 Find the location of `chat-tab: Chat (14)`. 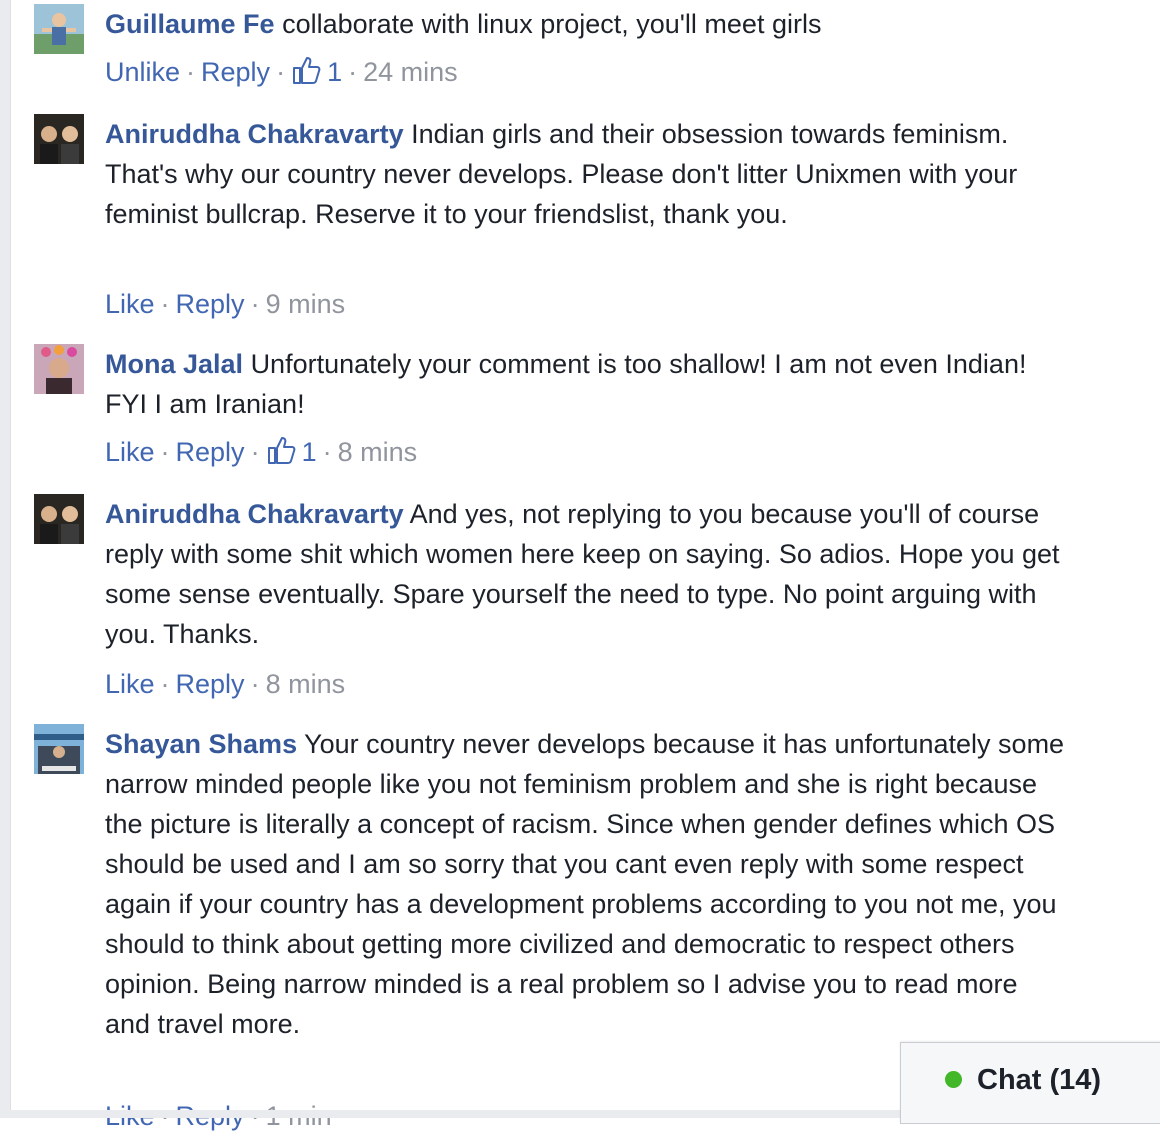

chat-tab: Chat (14) is located at coordinates (1030, 1083).